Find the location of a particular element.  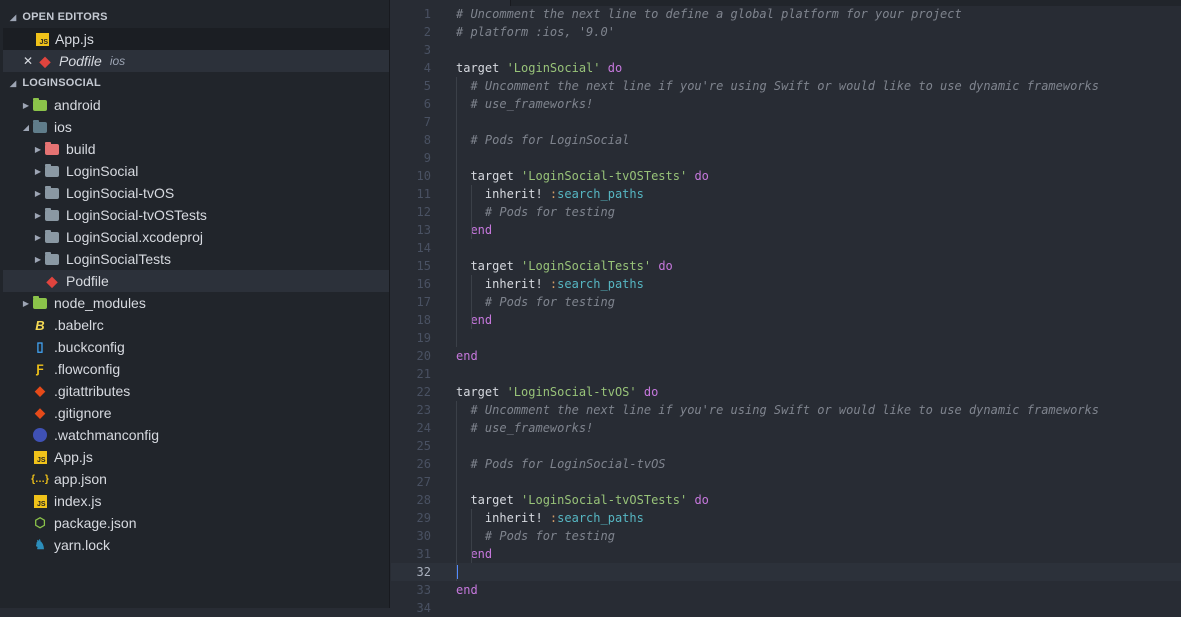

code-line: 28 target 'LoginSocial-tvOSTests' do is located at coordinates (786, 500).